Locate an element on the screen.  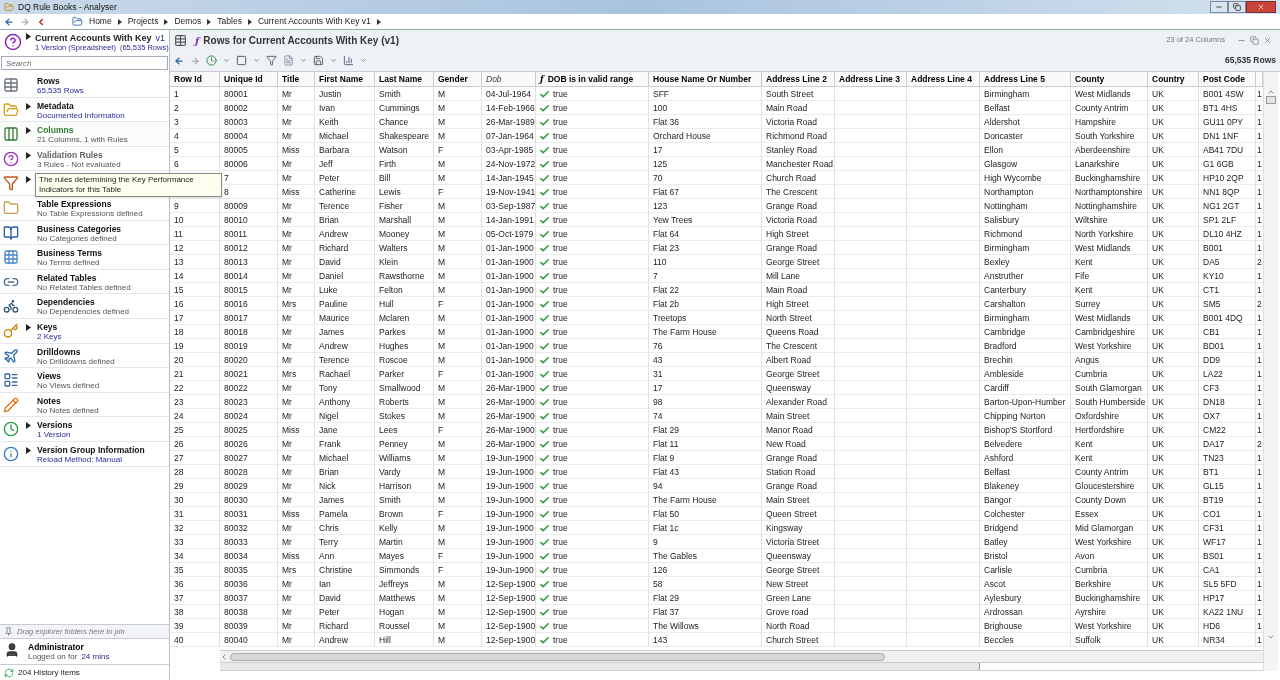
table-cell: Main Road is located at coordinates (798, 108).